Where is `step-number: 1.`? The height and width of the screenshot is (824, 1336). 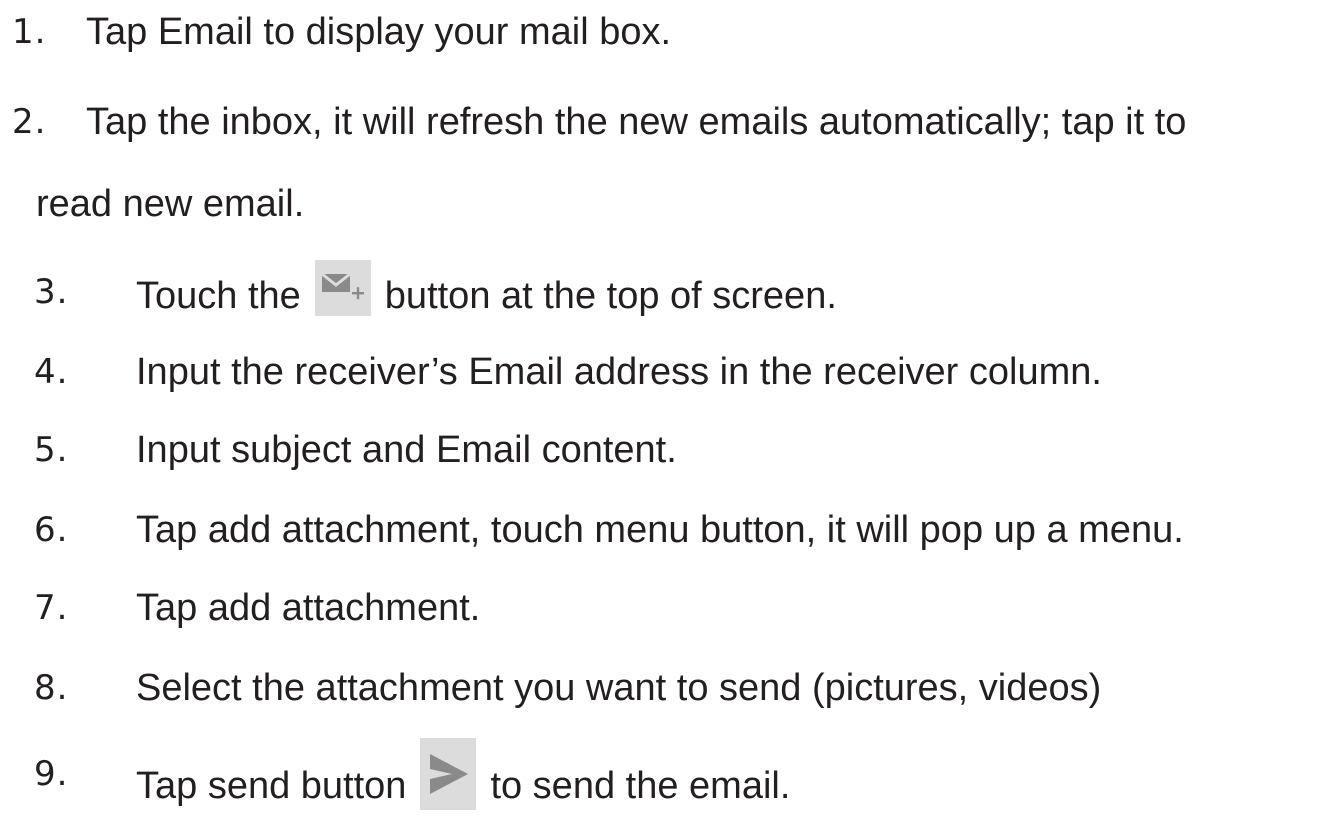 step-number: 1. is located at coordinates (29, 32).